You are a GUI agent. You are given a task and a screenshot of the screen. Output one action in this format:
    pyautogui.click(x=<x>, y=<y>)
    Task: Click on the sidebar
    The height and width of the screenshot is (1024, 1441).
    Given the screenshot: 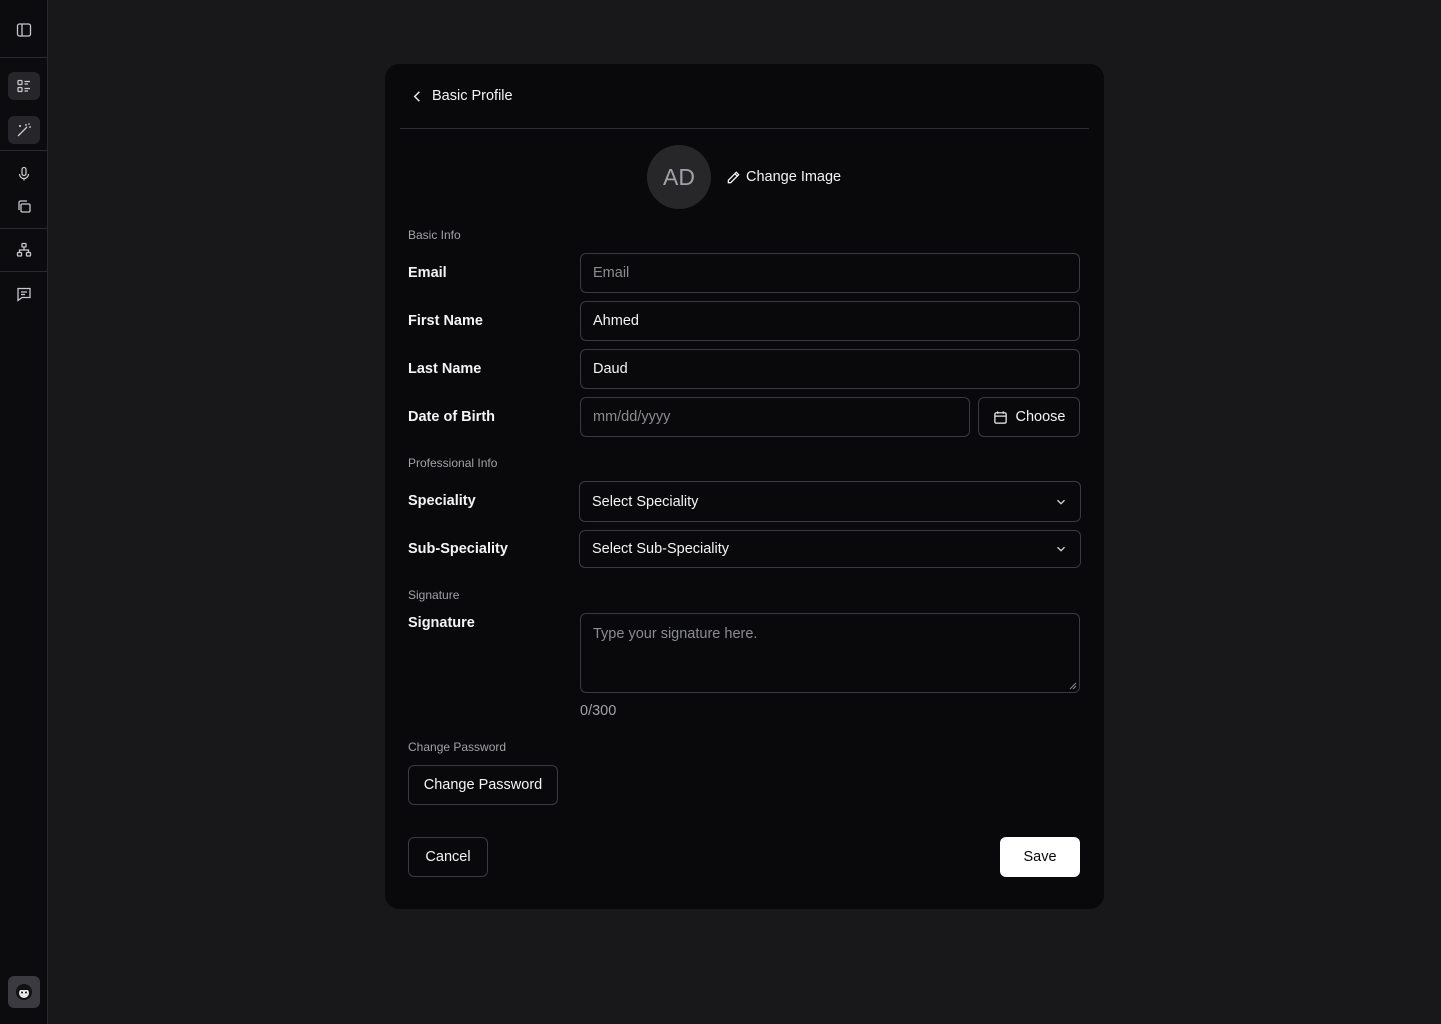 What is the action you would take?
    pyautogui.click(x=24, y=512)
    